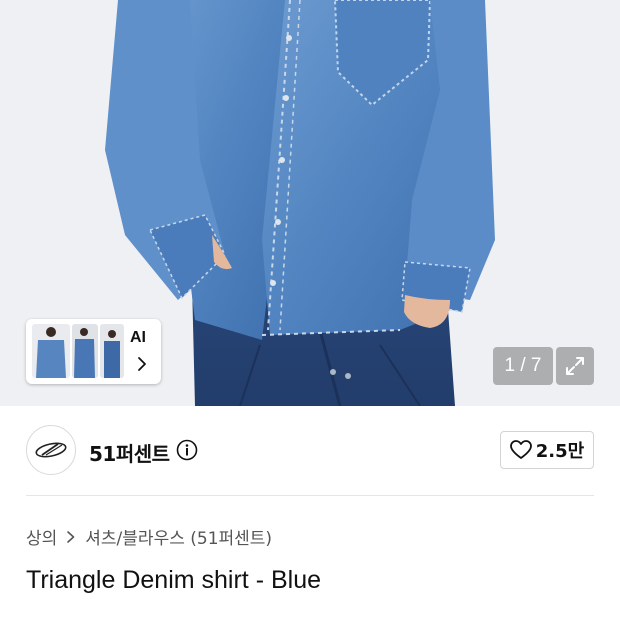 This screenshot has height=620, width=620. I want to click on breadcrumb-item-category: 상의, so click(41, 536).